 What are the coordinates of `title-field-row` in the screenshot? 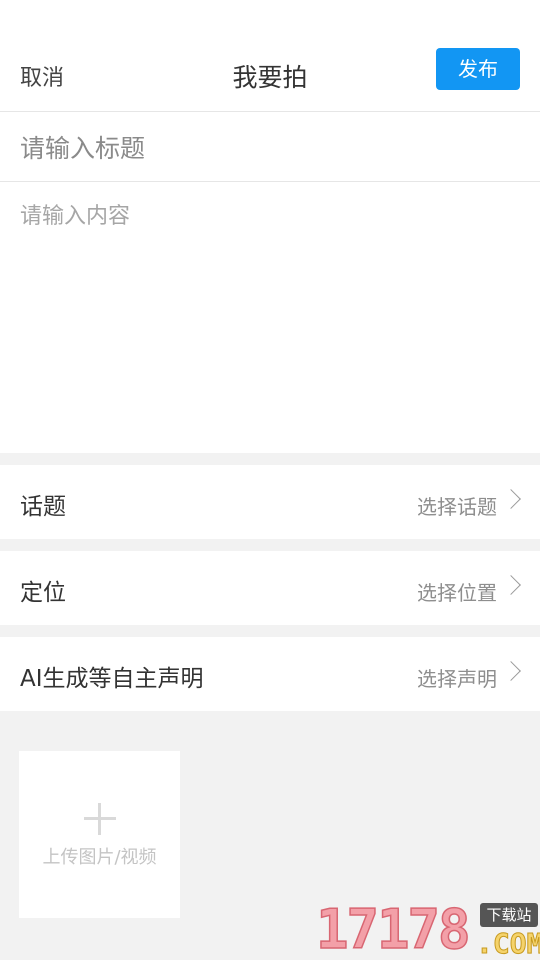 It's located at (270, 147).